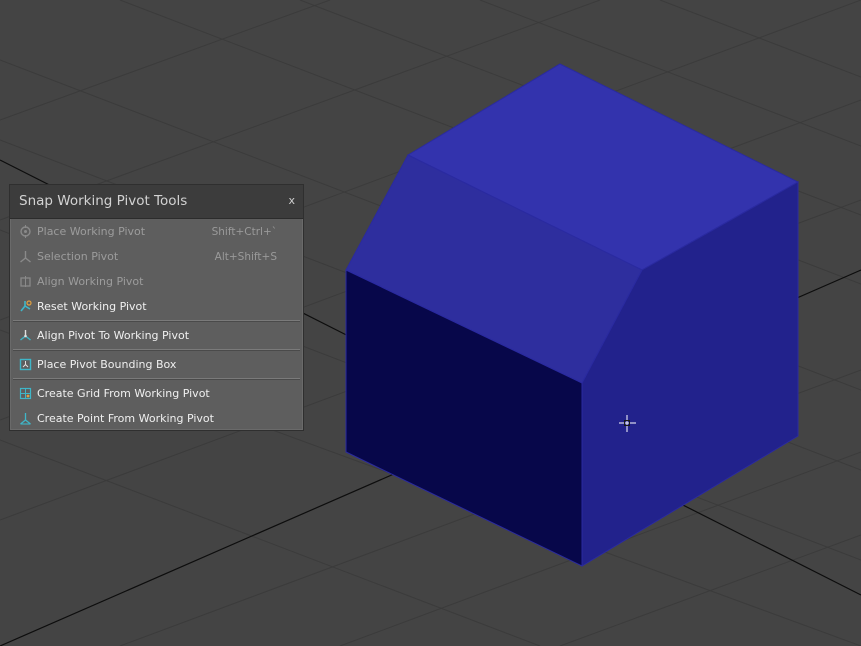 The image size is (861, 646). What do you see at coordinates (107, 364) in the screenshot?
I see `menu-item-label: Place Pivot Bounding Box` at bounding box center [107, 364].